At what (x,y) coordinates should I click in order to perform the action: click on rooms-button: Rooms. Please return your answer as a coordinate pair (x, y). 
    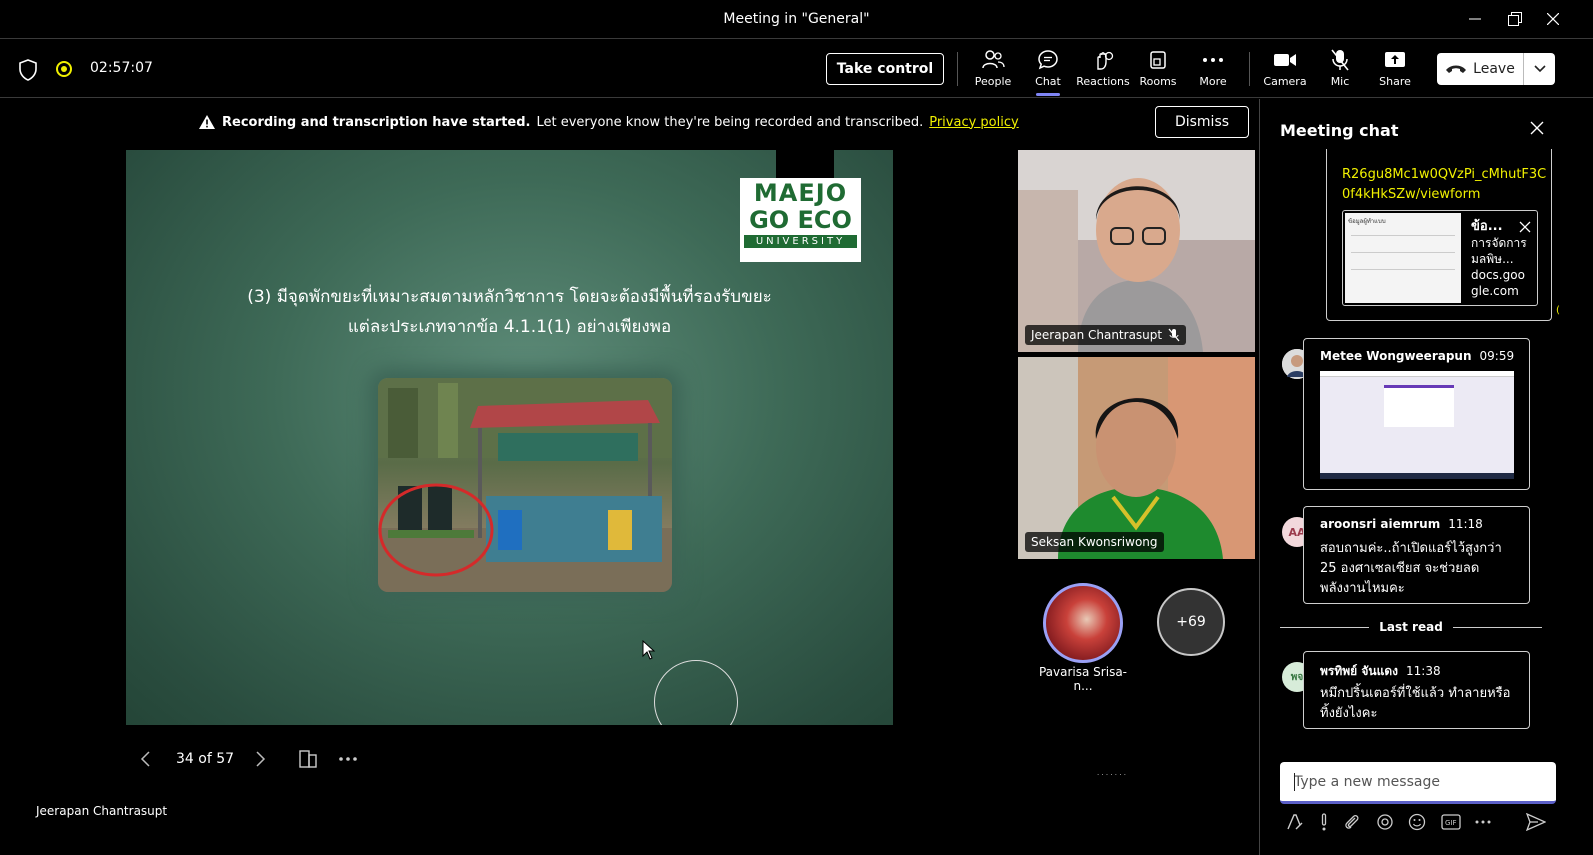
    Looking at the image, I should click on (1158, 71).